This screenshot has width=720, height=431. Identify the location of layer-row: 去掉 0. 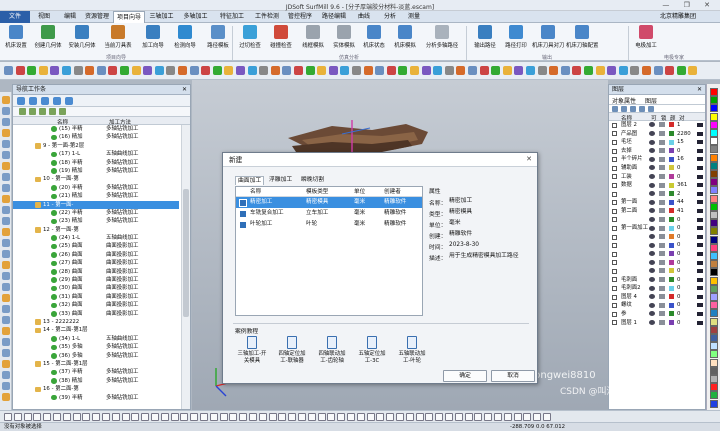
(657, 151).